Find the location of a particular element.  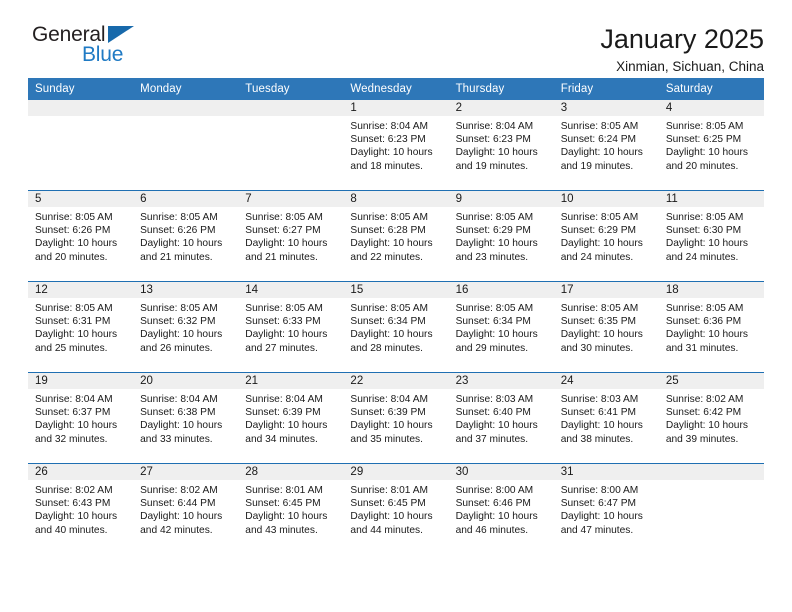

day-detail-daylight2: and 32 minutes. is located at coordinates (71, 439).